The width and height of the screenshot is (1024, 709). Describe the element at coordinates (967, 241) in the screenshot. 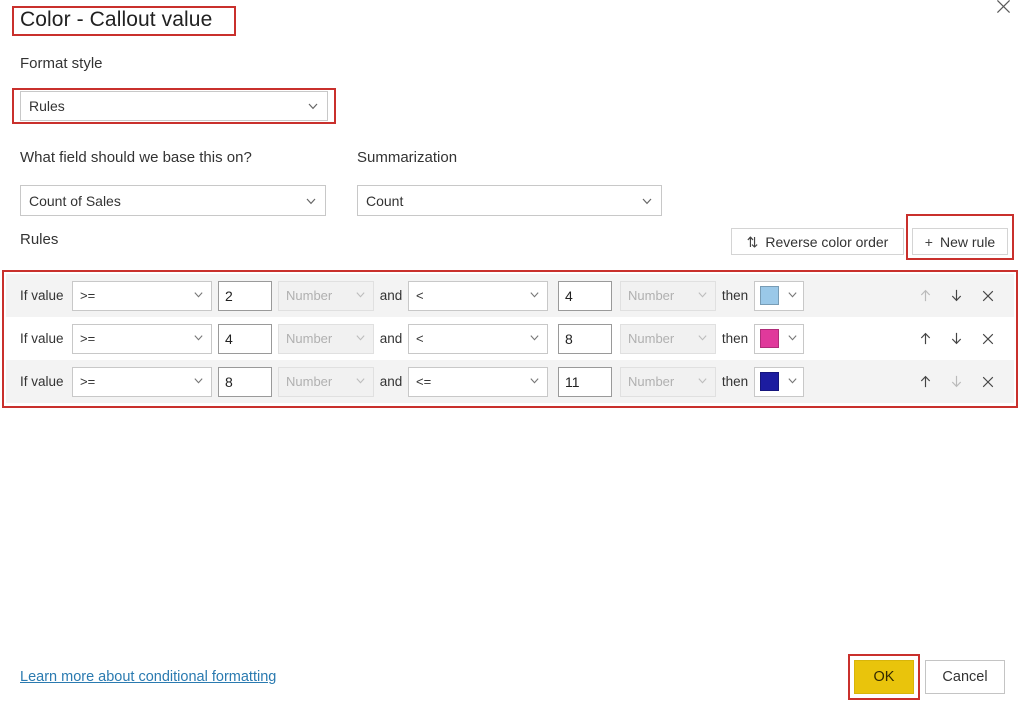

I see `new-rule-label: New rule` at that location.